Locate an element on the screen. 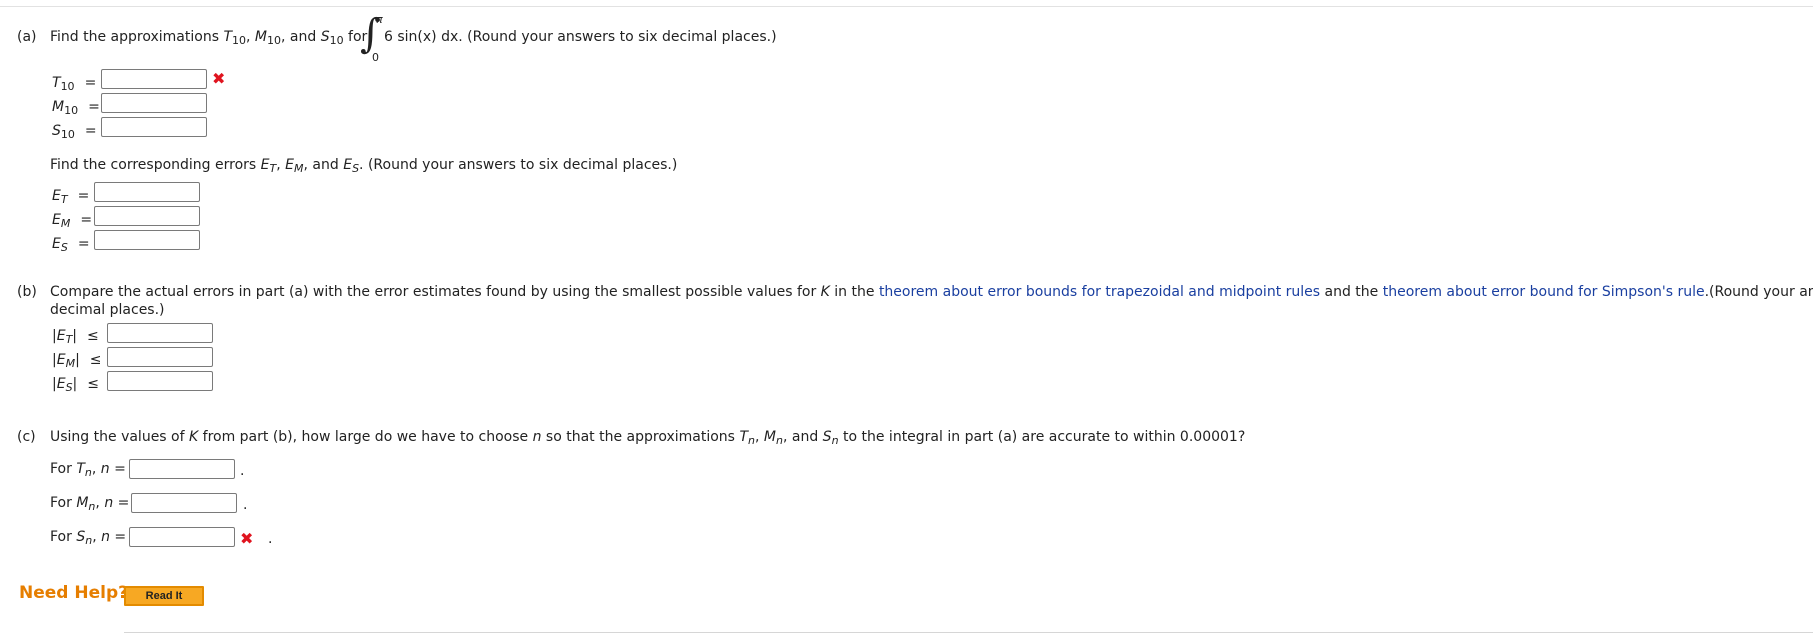 The height and width of the screenshot is (634, 1813). s10-label: S10 = is located at coordinates (74, 132).